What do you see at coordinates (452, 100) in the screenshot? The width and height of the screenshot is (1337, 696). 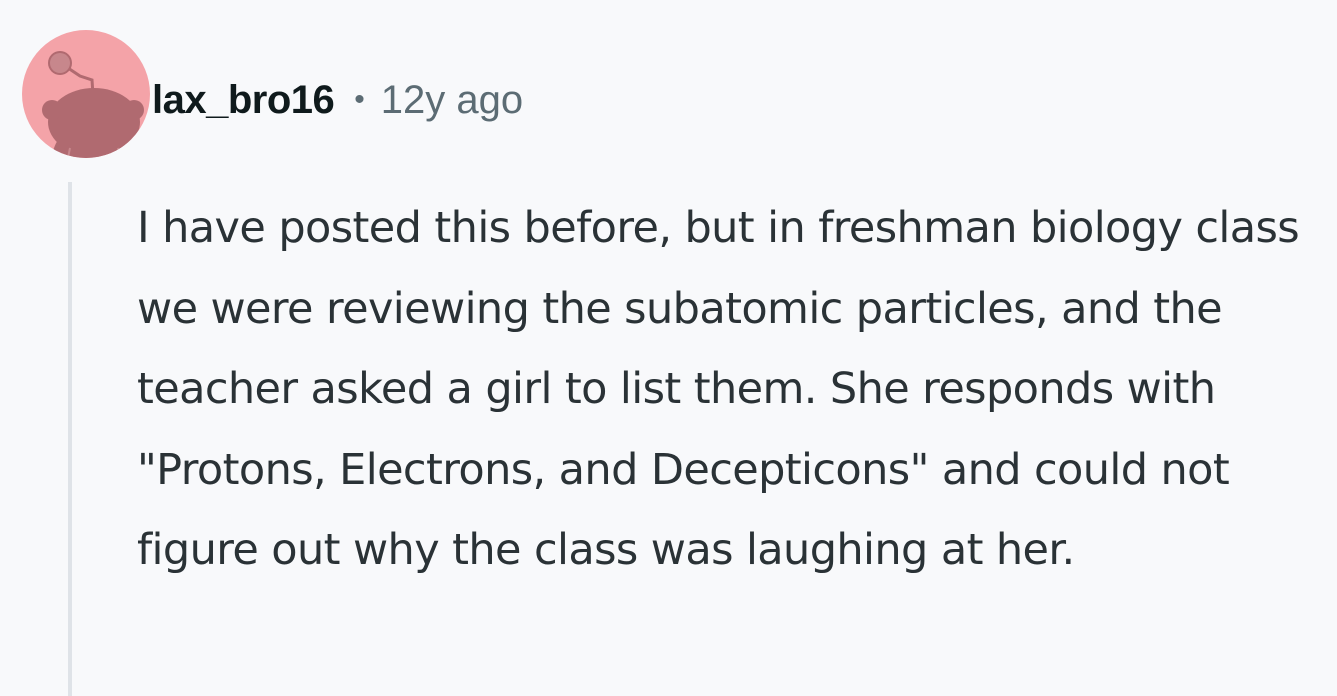 I see `comment-timestamp: 12y ago` at bounding box center [452, 100].